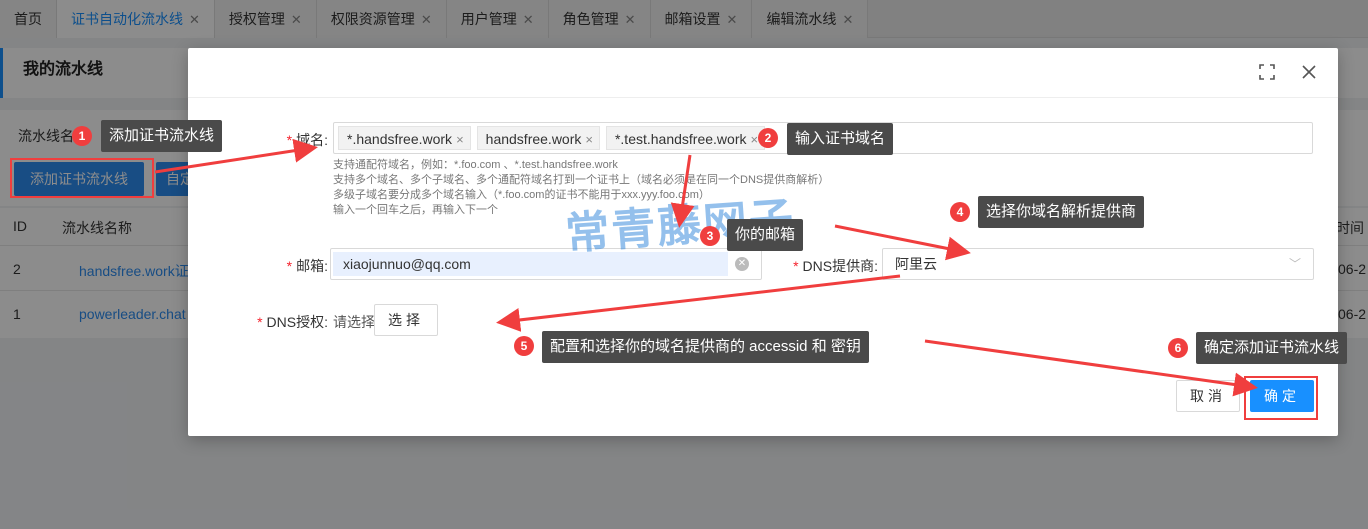  I want to click on step-callout: 添加证书流水线, so click(162, 136).